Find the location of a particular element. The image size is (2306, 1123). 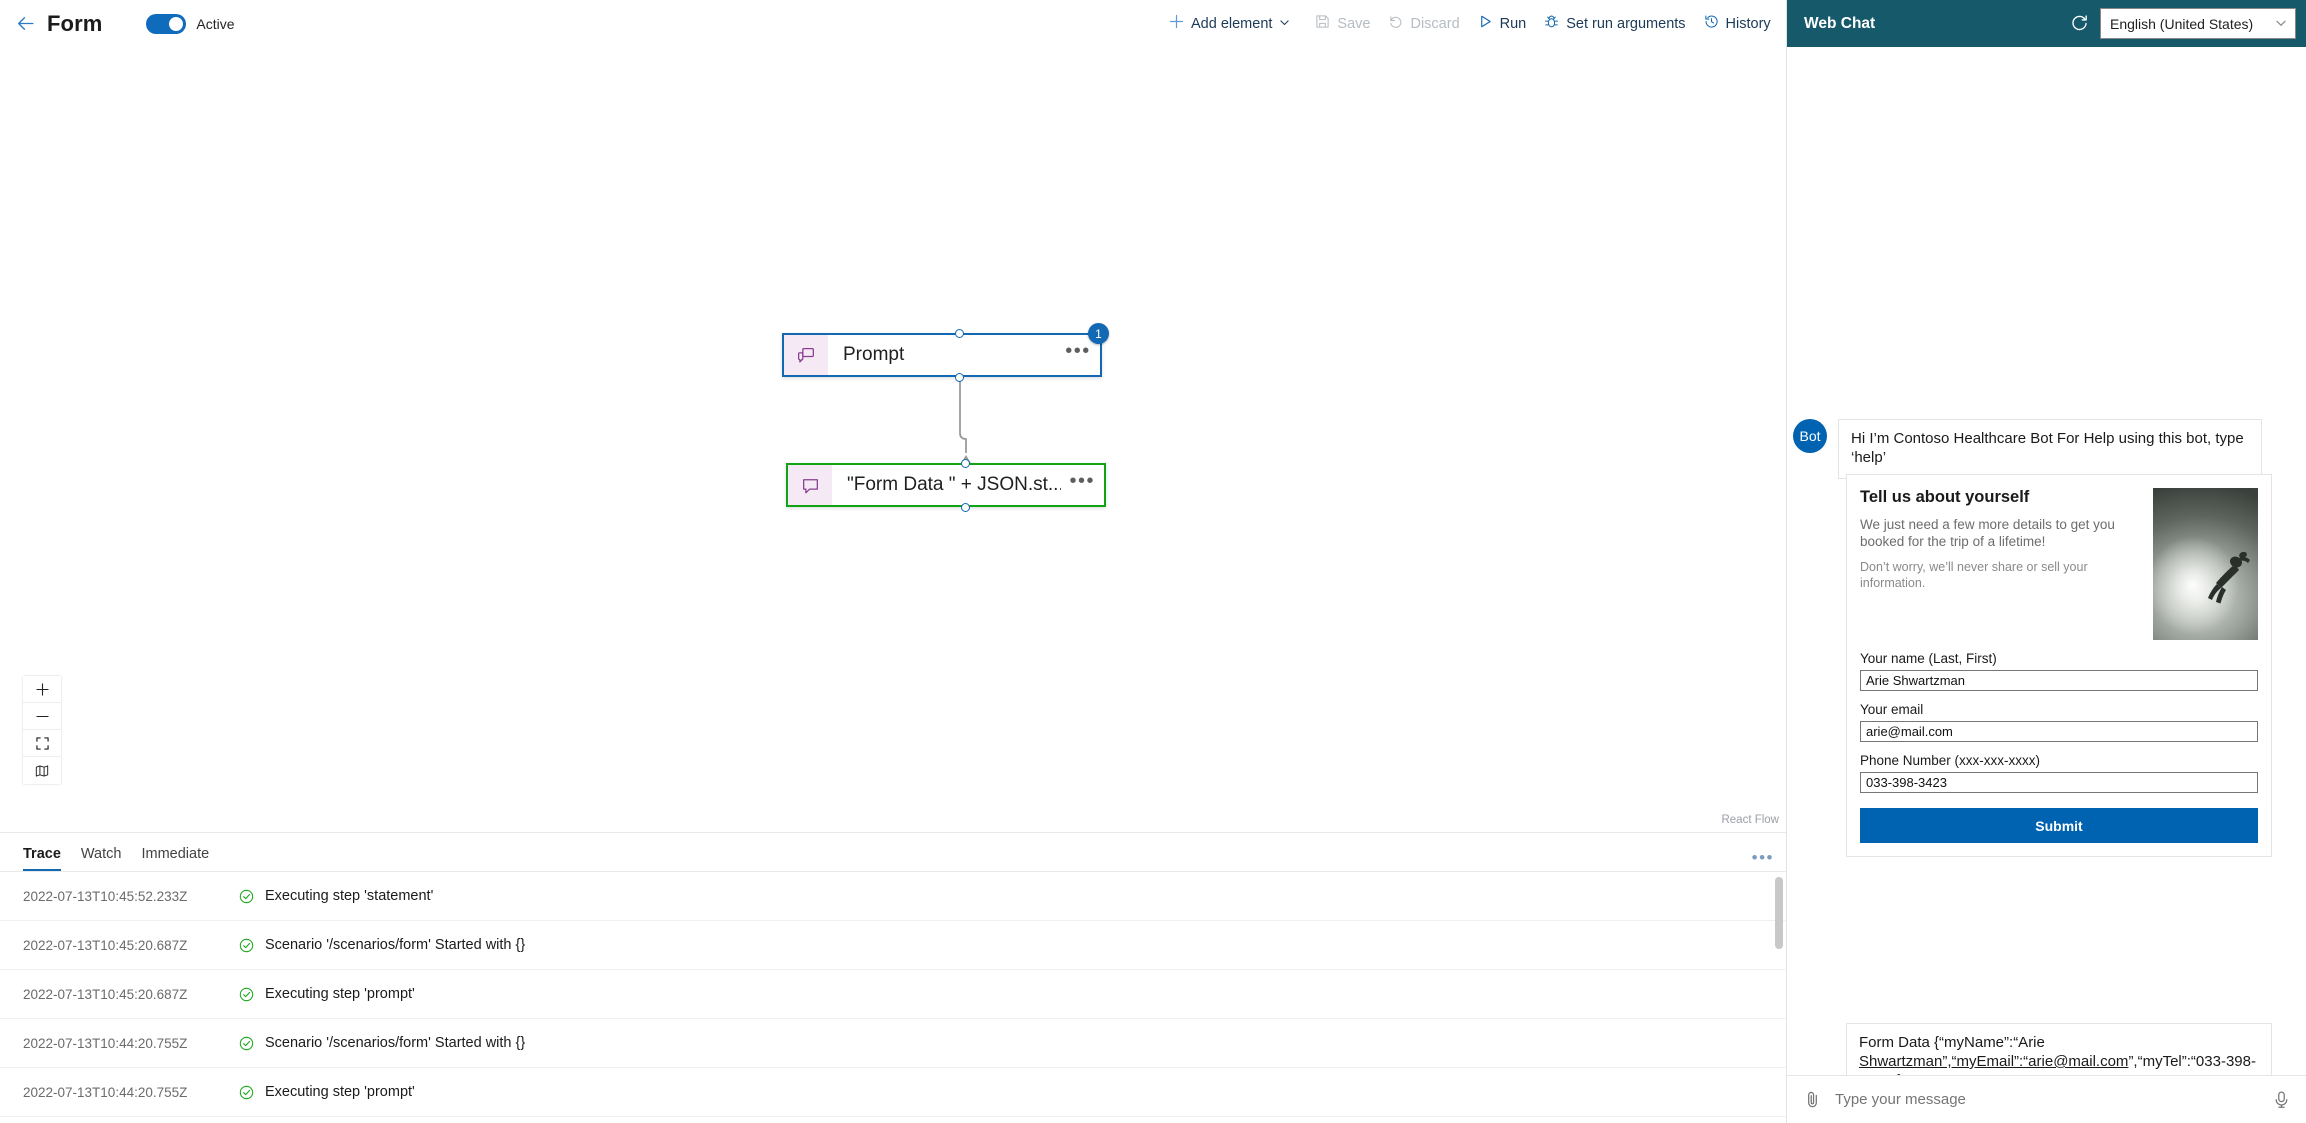

microphone-icon is located at coordinates (2281, 1100).